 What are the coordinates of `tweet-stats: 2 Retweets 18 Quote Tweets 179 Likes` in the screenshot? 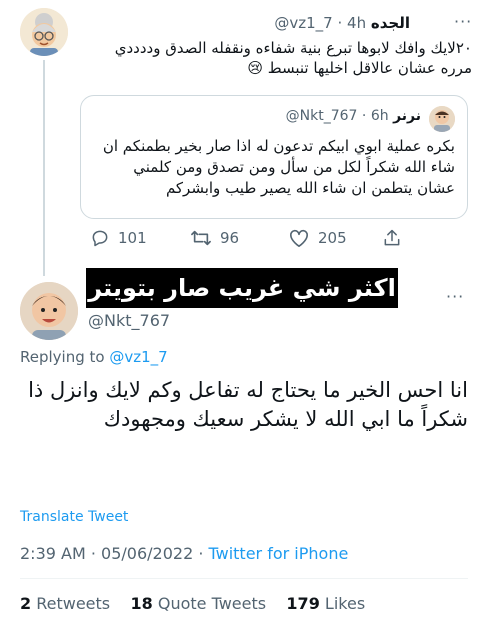 It's located at (192, 603).